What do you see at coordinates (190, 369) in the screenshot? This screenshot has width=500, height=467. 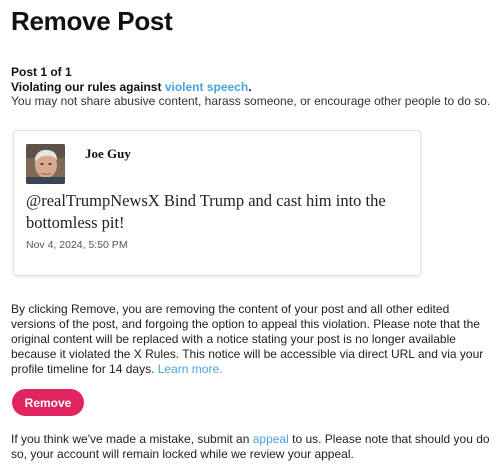 I see `learn-more-link: Learn more.` at bounding box center [190, 369].